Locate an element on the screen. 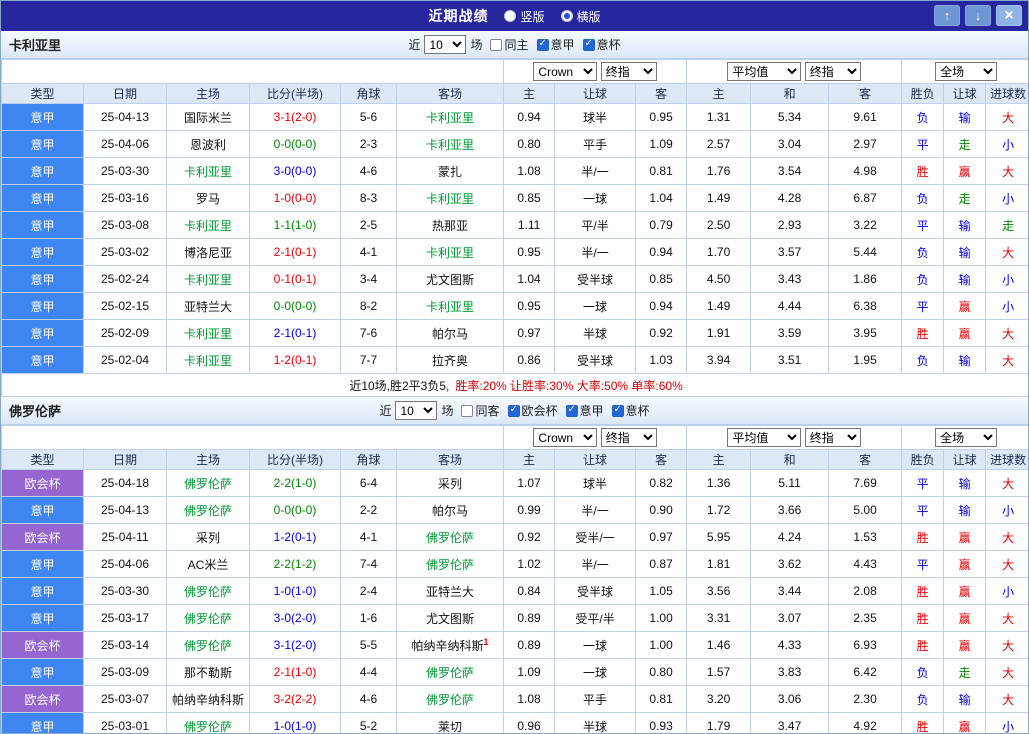 Image resolution: width=1029 pixels, height=734 pixels. home-team: 佛罗伦萨 is located at coordinates (208, 722).